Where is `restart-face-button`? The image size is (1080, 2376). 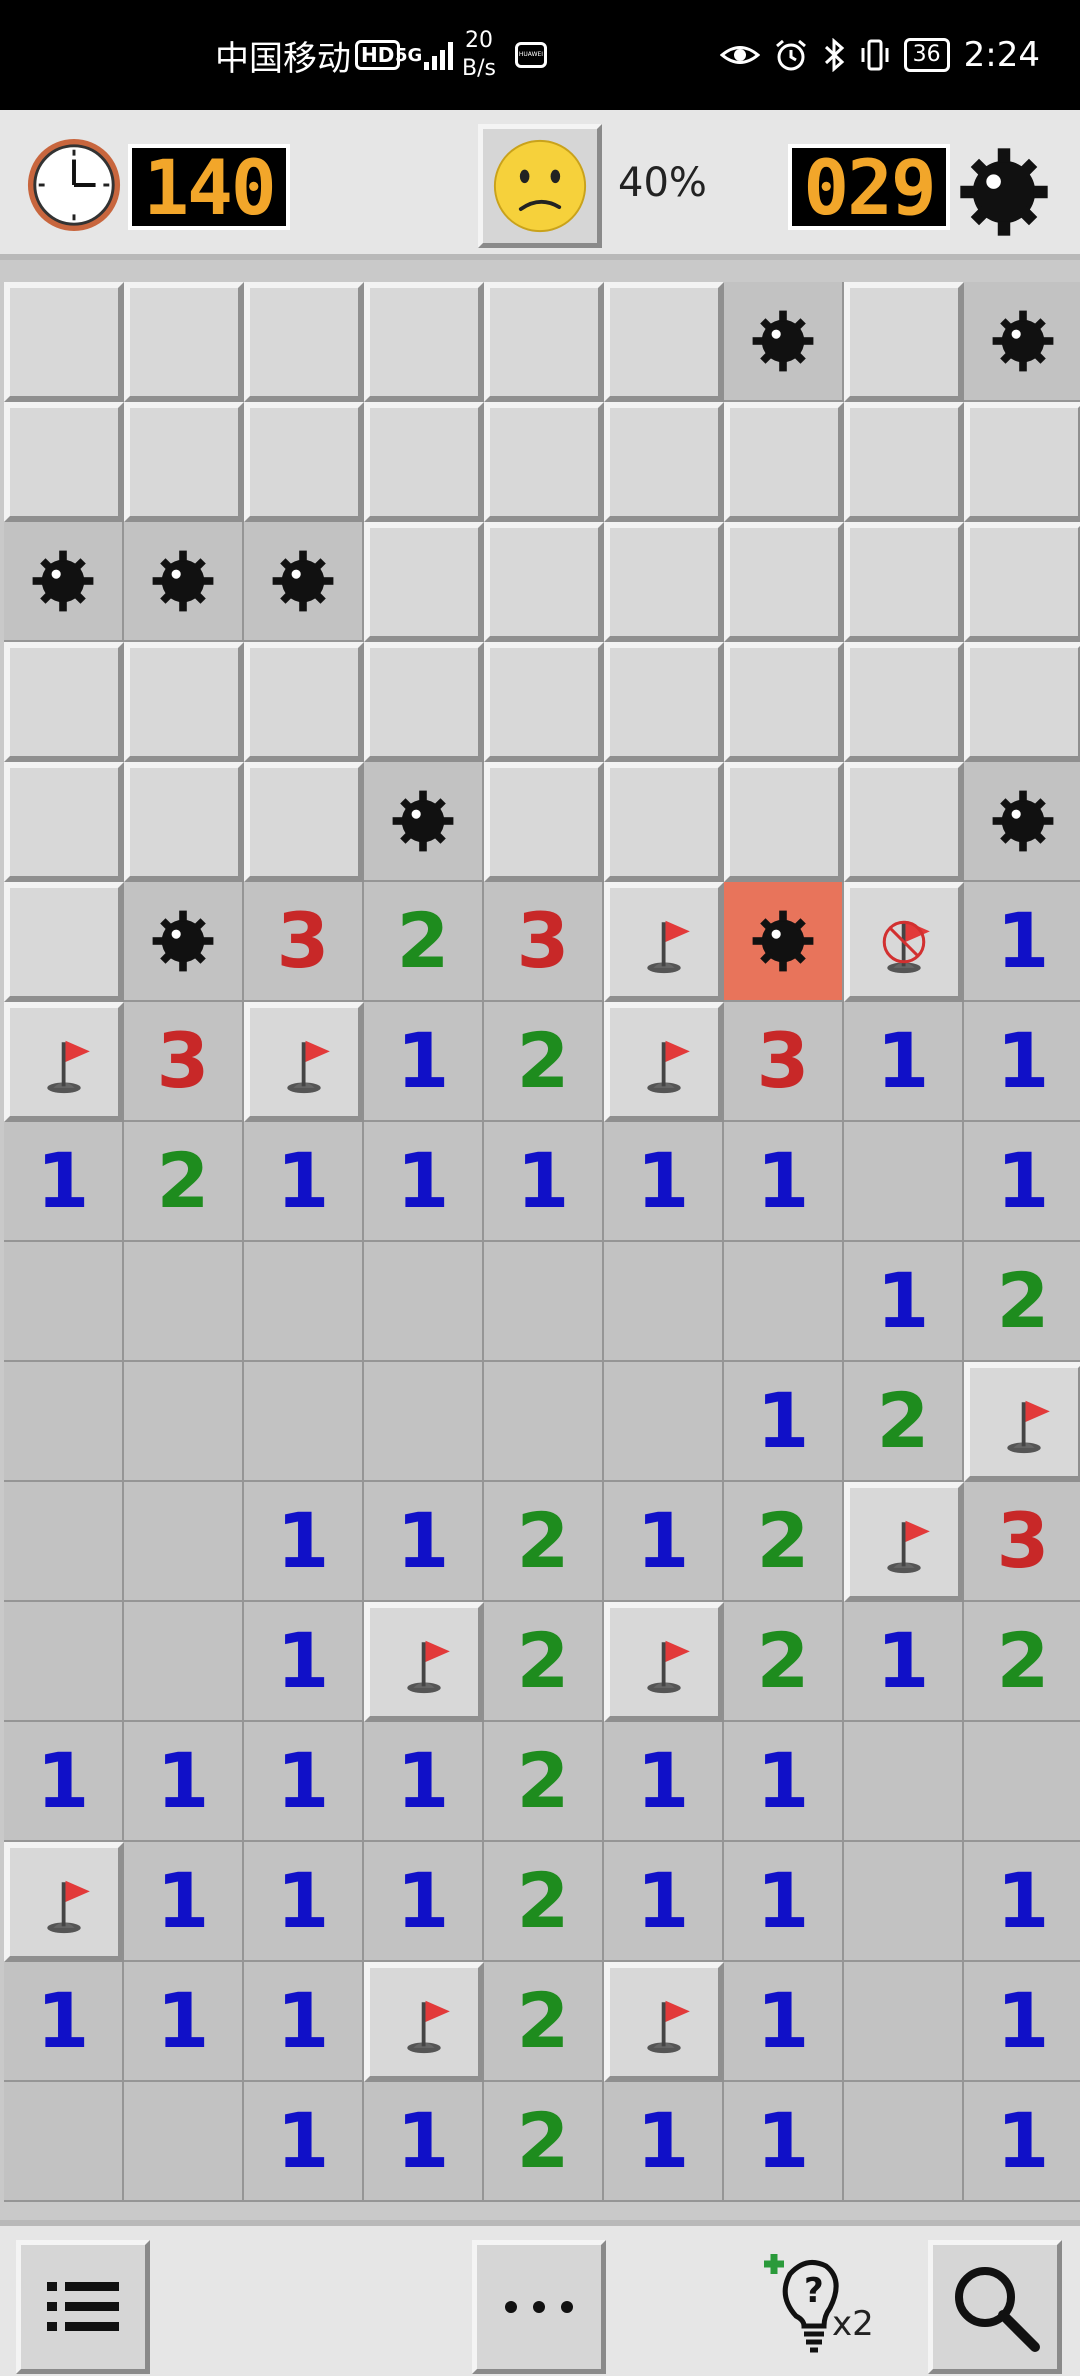
restart-face-button is located at coordinates (540, 186).